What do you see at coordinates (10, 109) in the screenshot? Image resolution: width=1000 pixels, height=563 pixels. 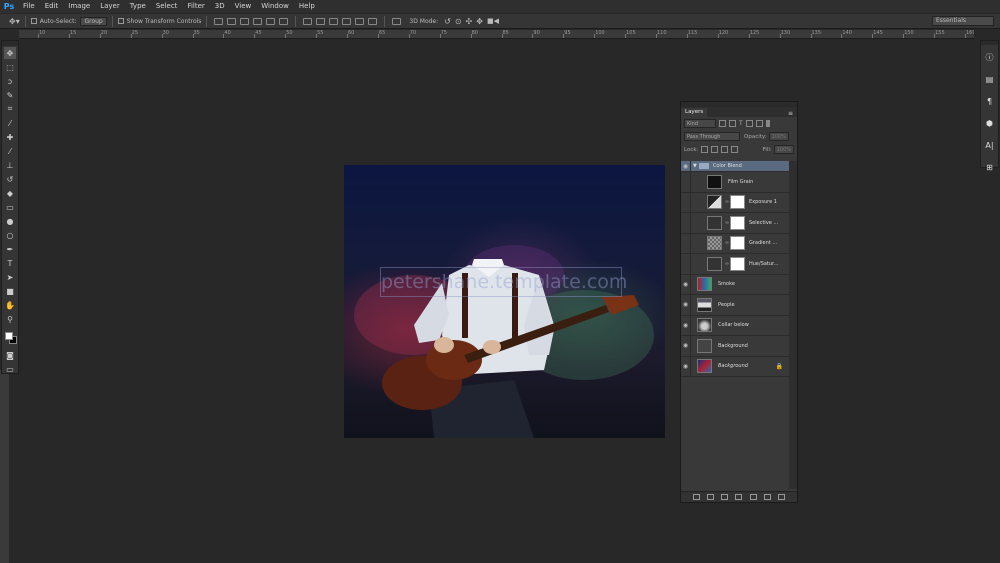 I see `crop-tool-icon: ⌗` at bounding box center [10, 109].